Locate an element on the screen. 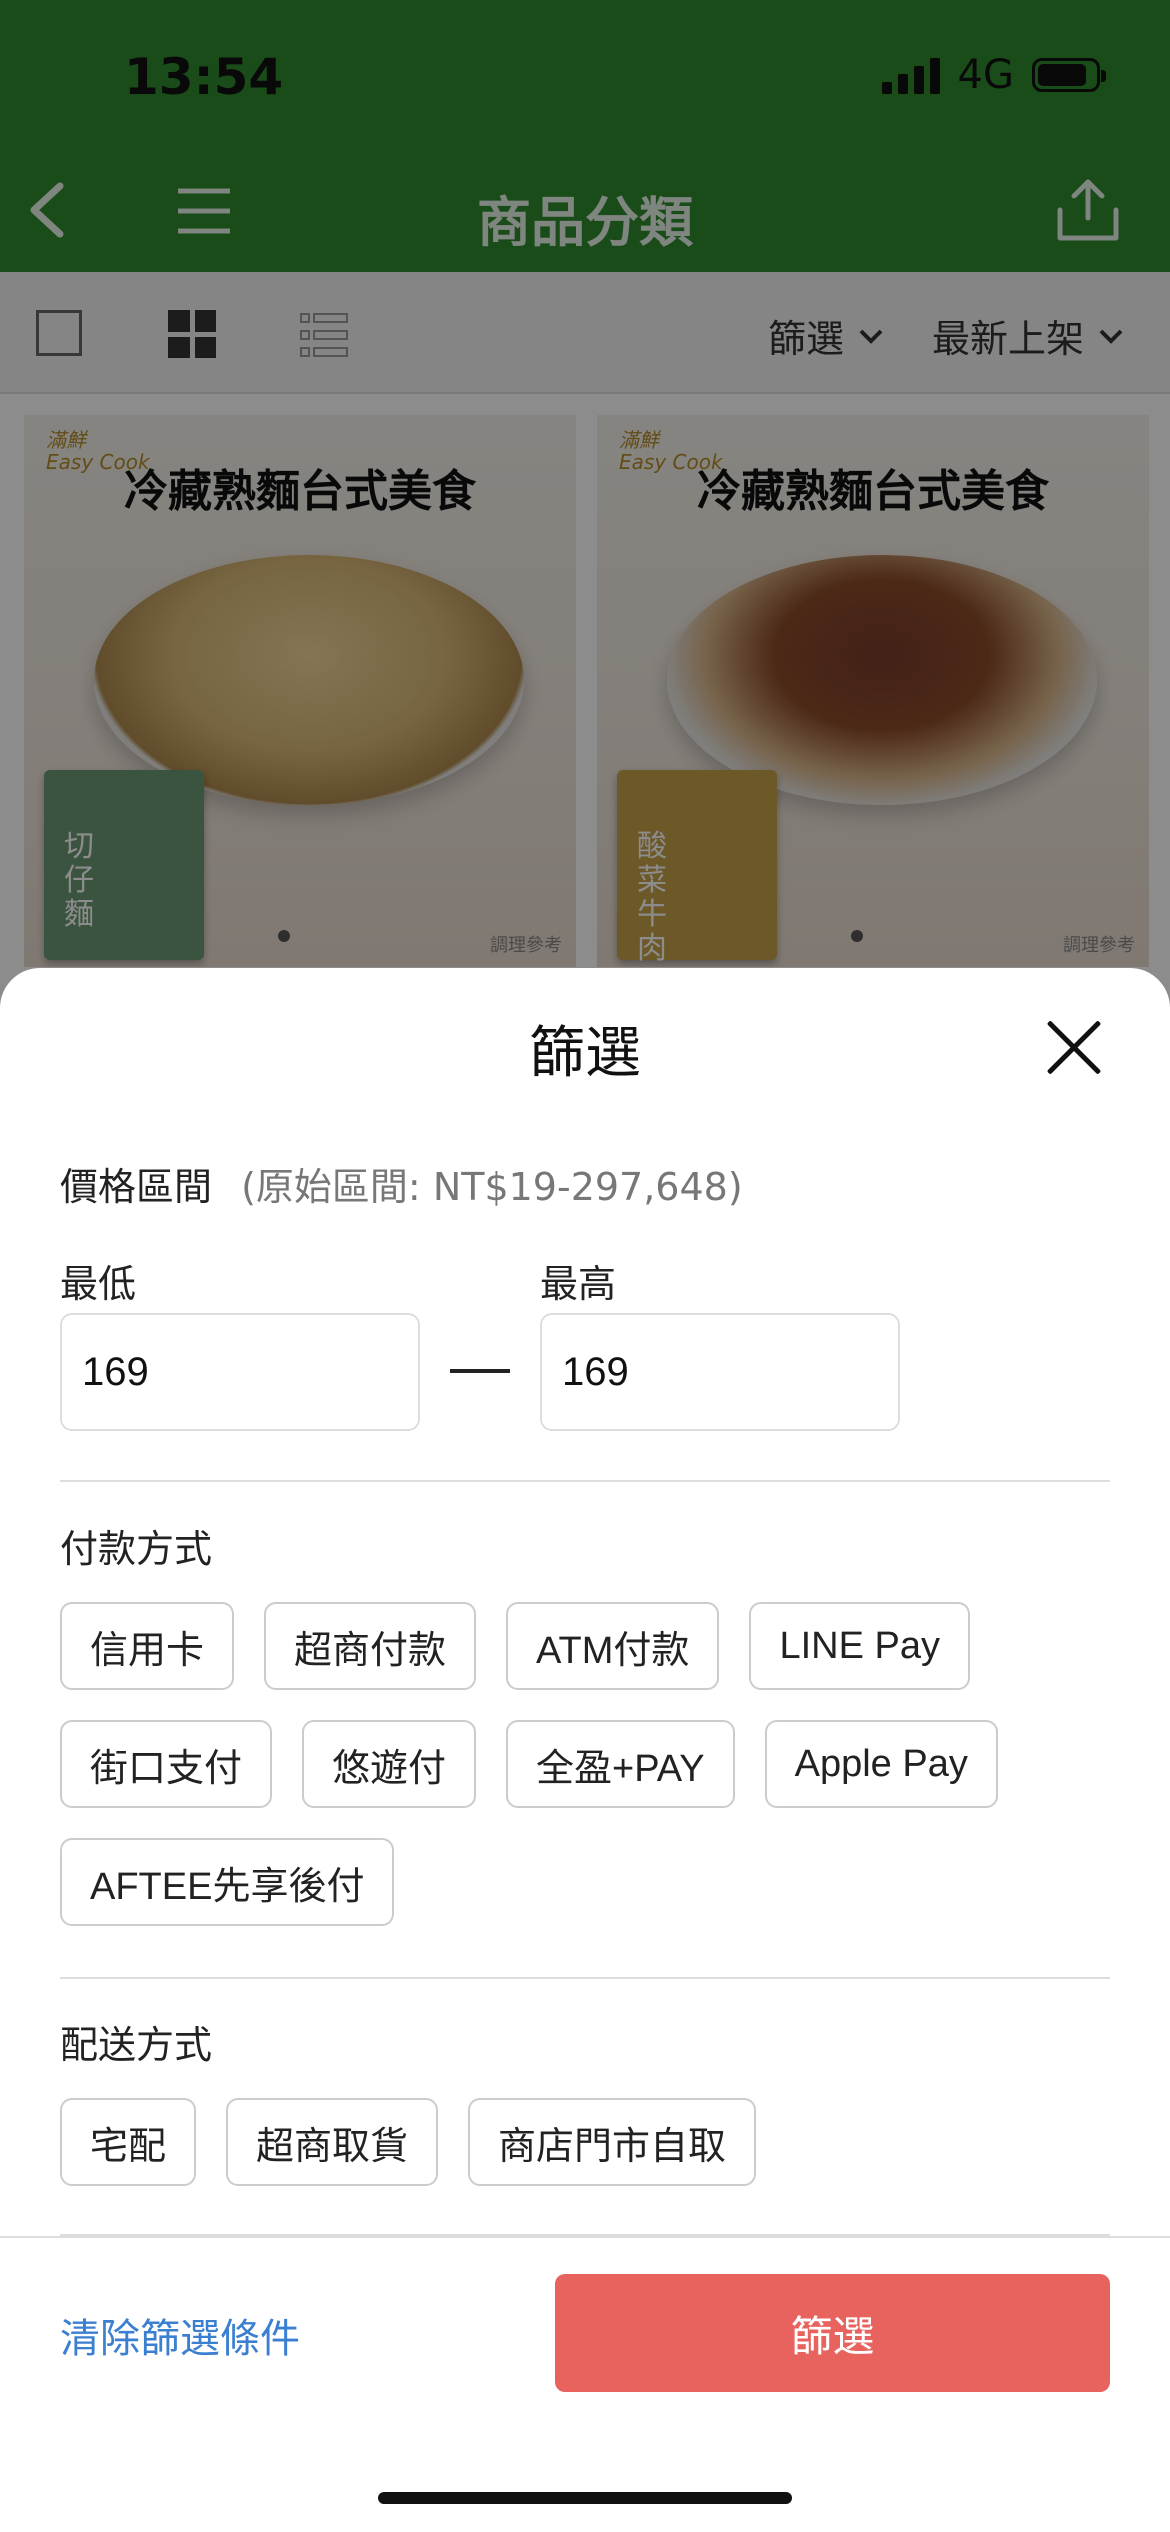 The height and width of the screenshot is (2532, 1170). shipping-option-store-pickup: 商店門市自取 is located at coordinates (612, 2142).